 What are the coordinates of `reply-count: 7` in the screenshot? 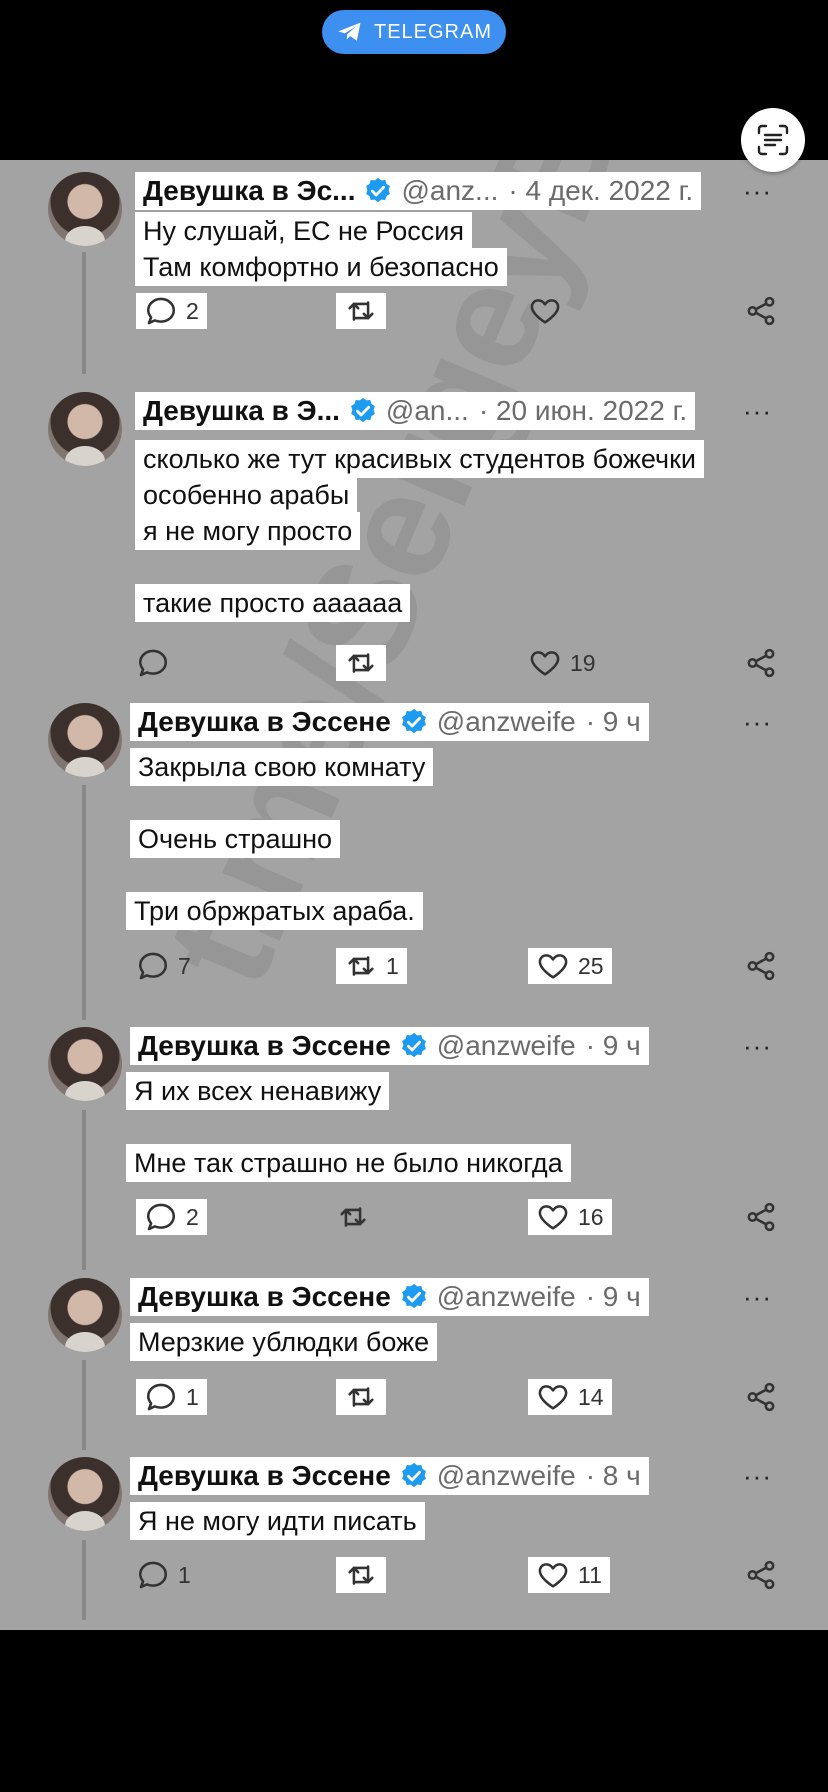 It's located at (184, 965).